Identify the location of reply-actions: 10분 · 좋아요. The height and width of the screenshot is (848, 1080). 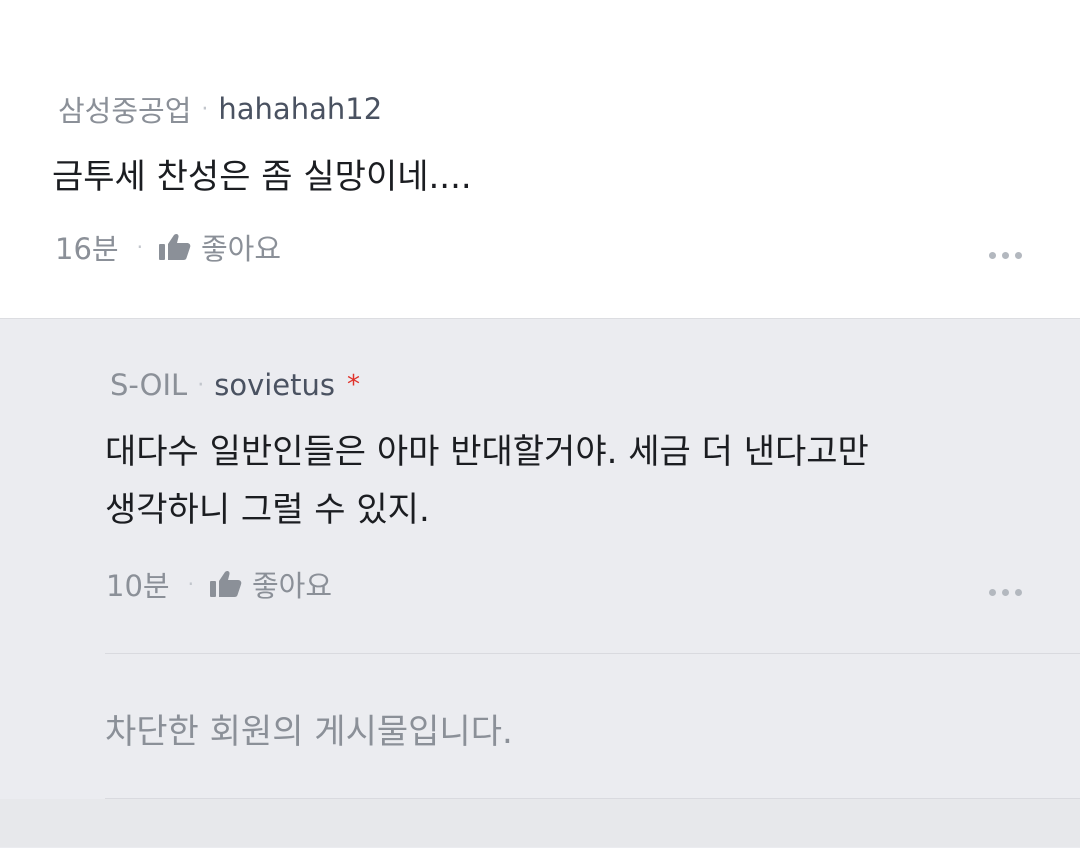
(219, 584).